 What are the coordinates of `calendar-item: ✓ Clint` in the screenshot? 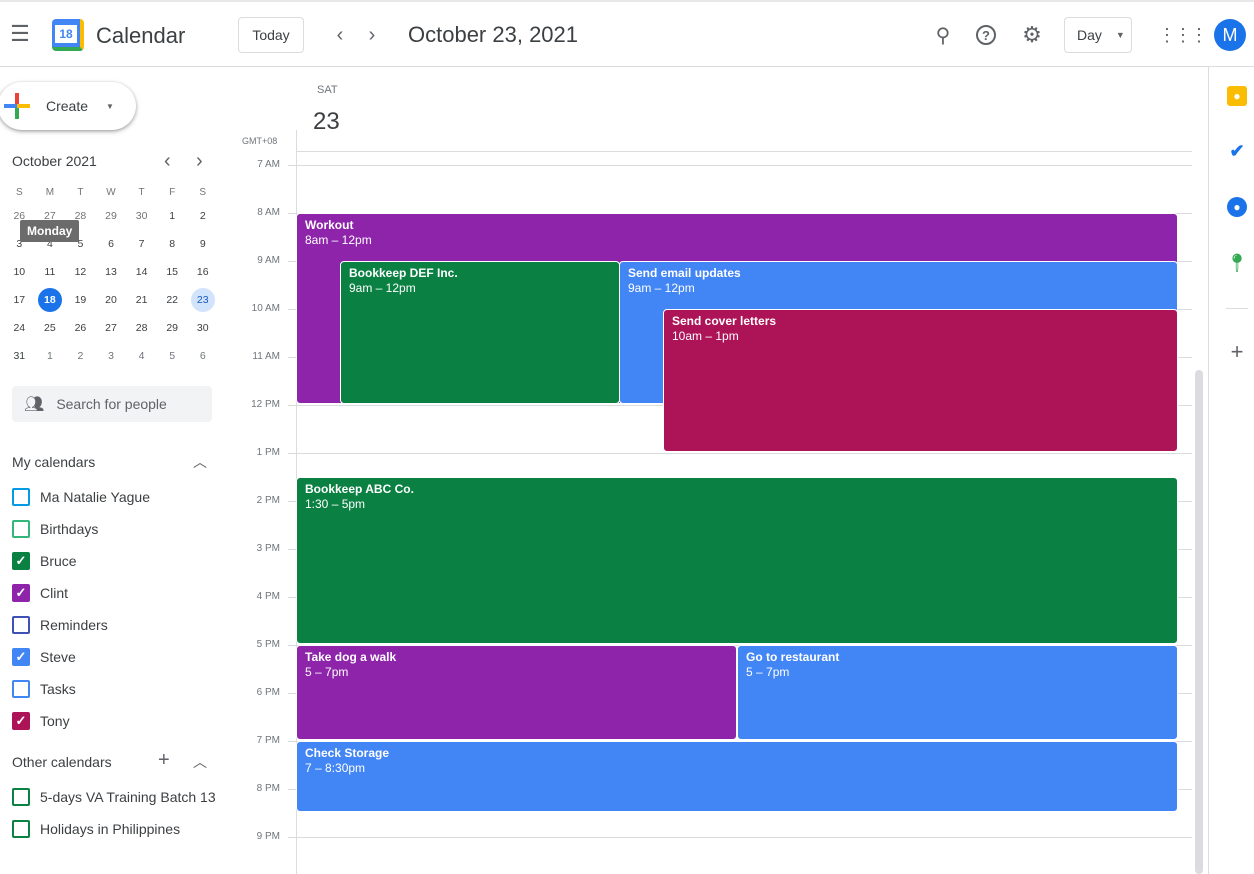 It's located at (40, 593).